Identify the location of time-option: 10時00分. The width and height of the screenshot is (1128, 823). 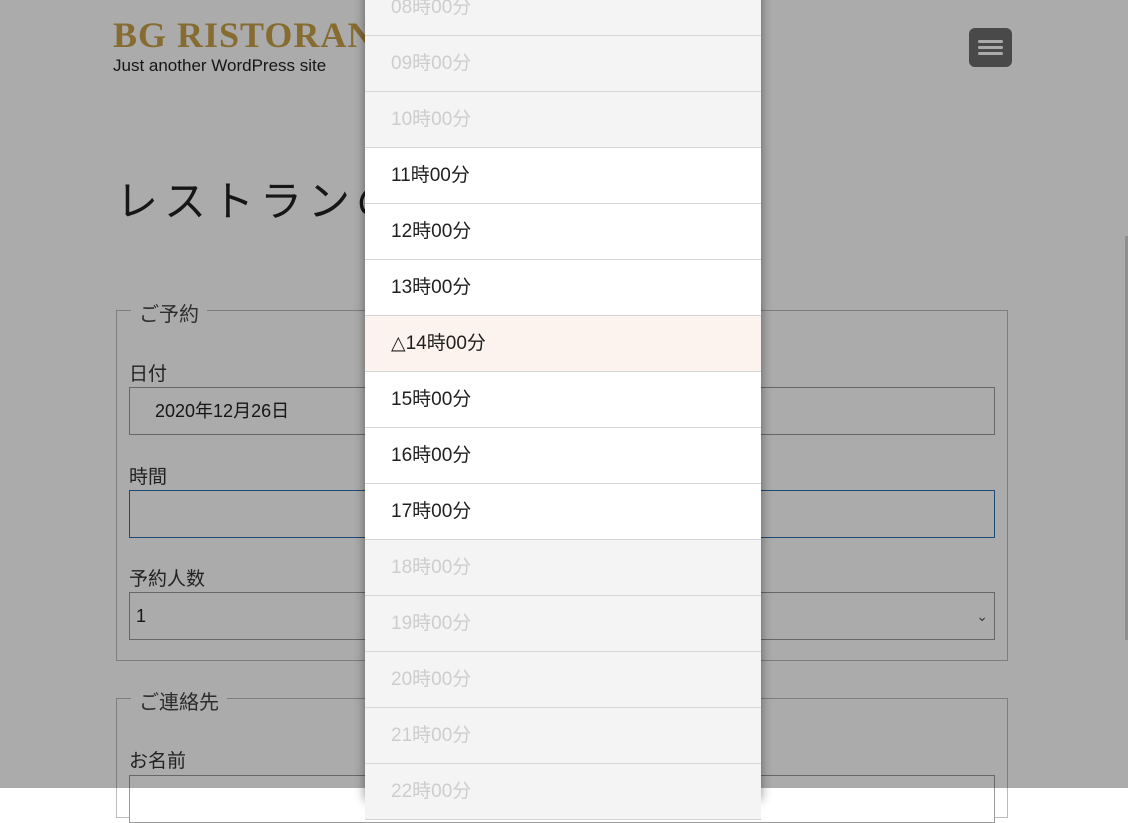
(563, 120).